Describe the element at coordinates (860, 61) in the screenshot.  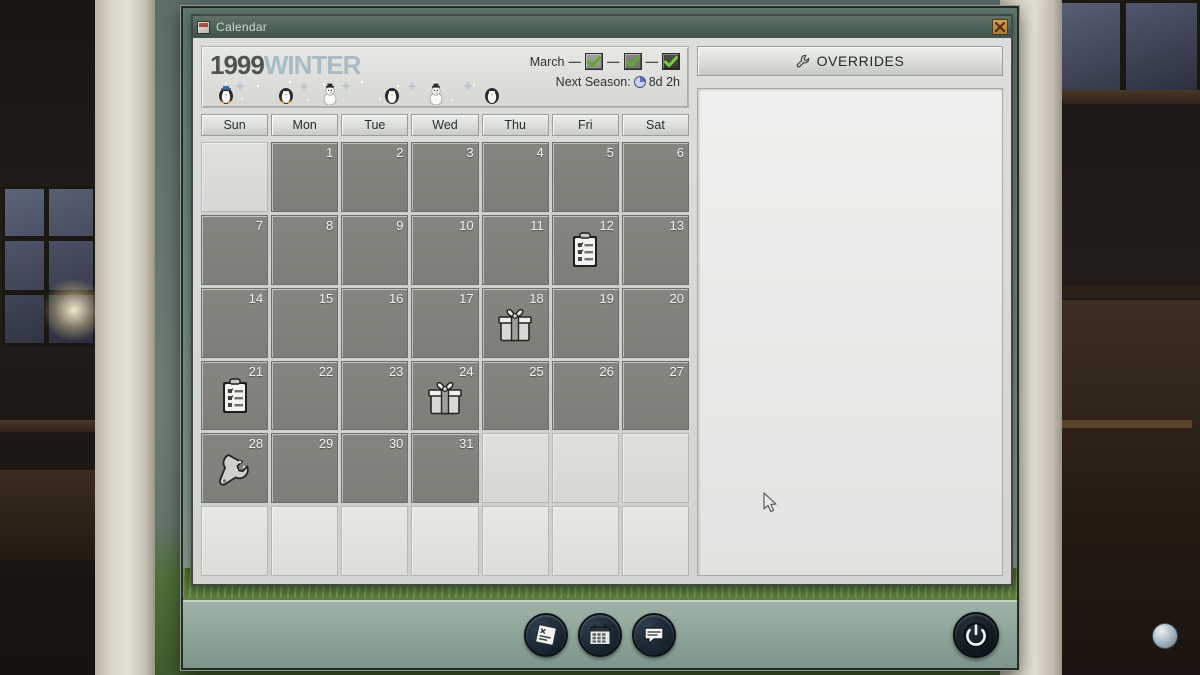
I see `overrides-header-label: OVERRIDES` at that location.